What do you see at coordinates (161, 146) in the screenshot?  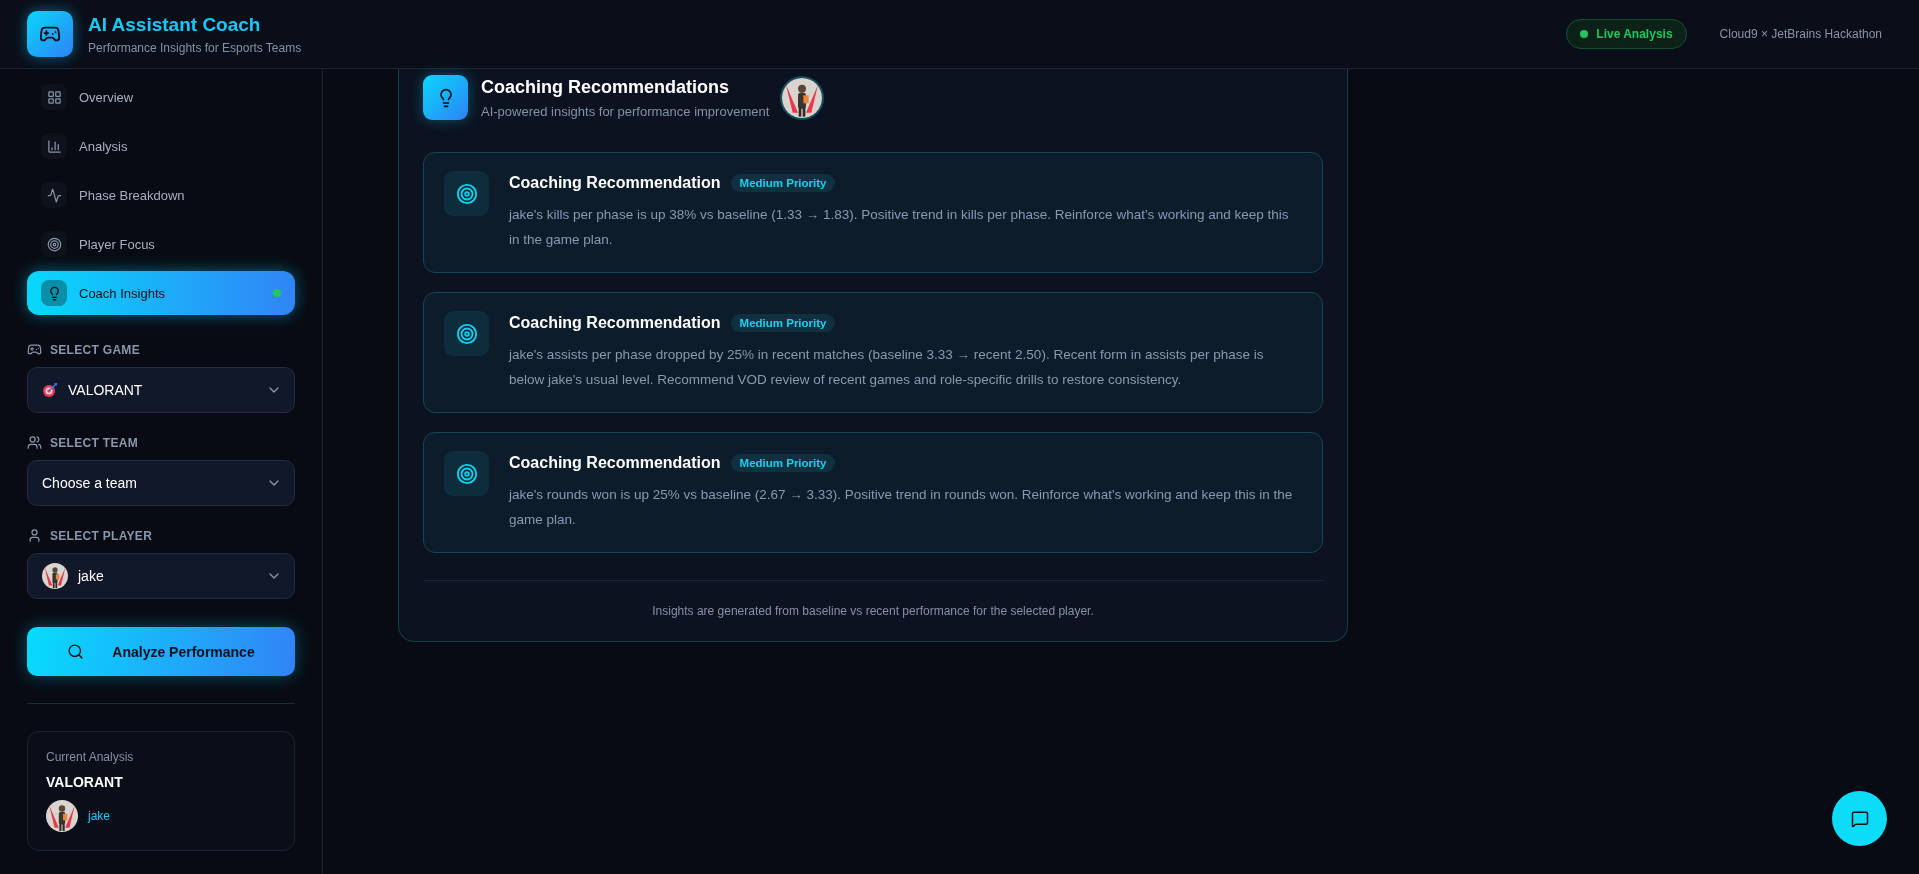 I see `nav-item: Analysis` at bounding box center [161, 146].